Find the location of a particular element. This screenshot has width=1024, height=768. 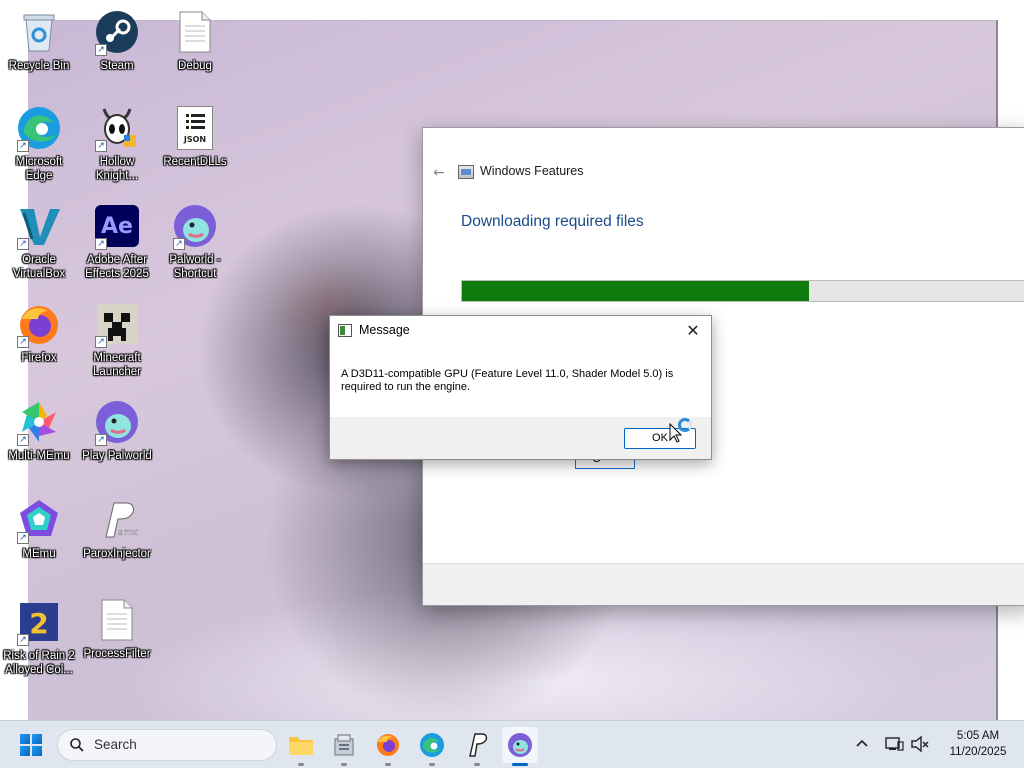

firefox-icon is located at coordinates (388, 745).